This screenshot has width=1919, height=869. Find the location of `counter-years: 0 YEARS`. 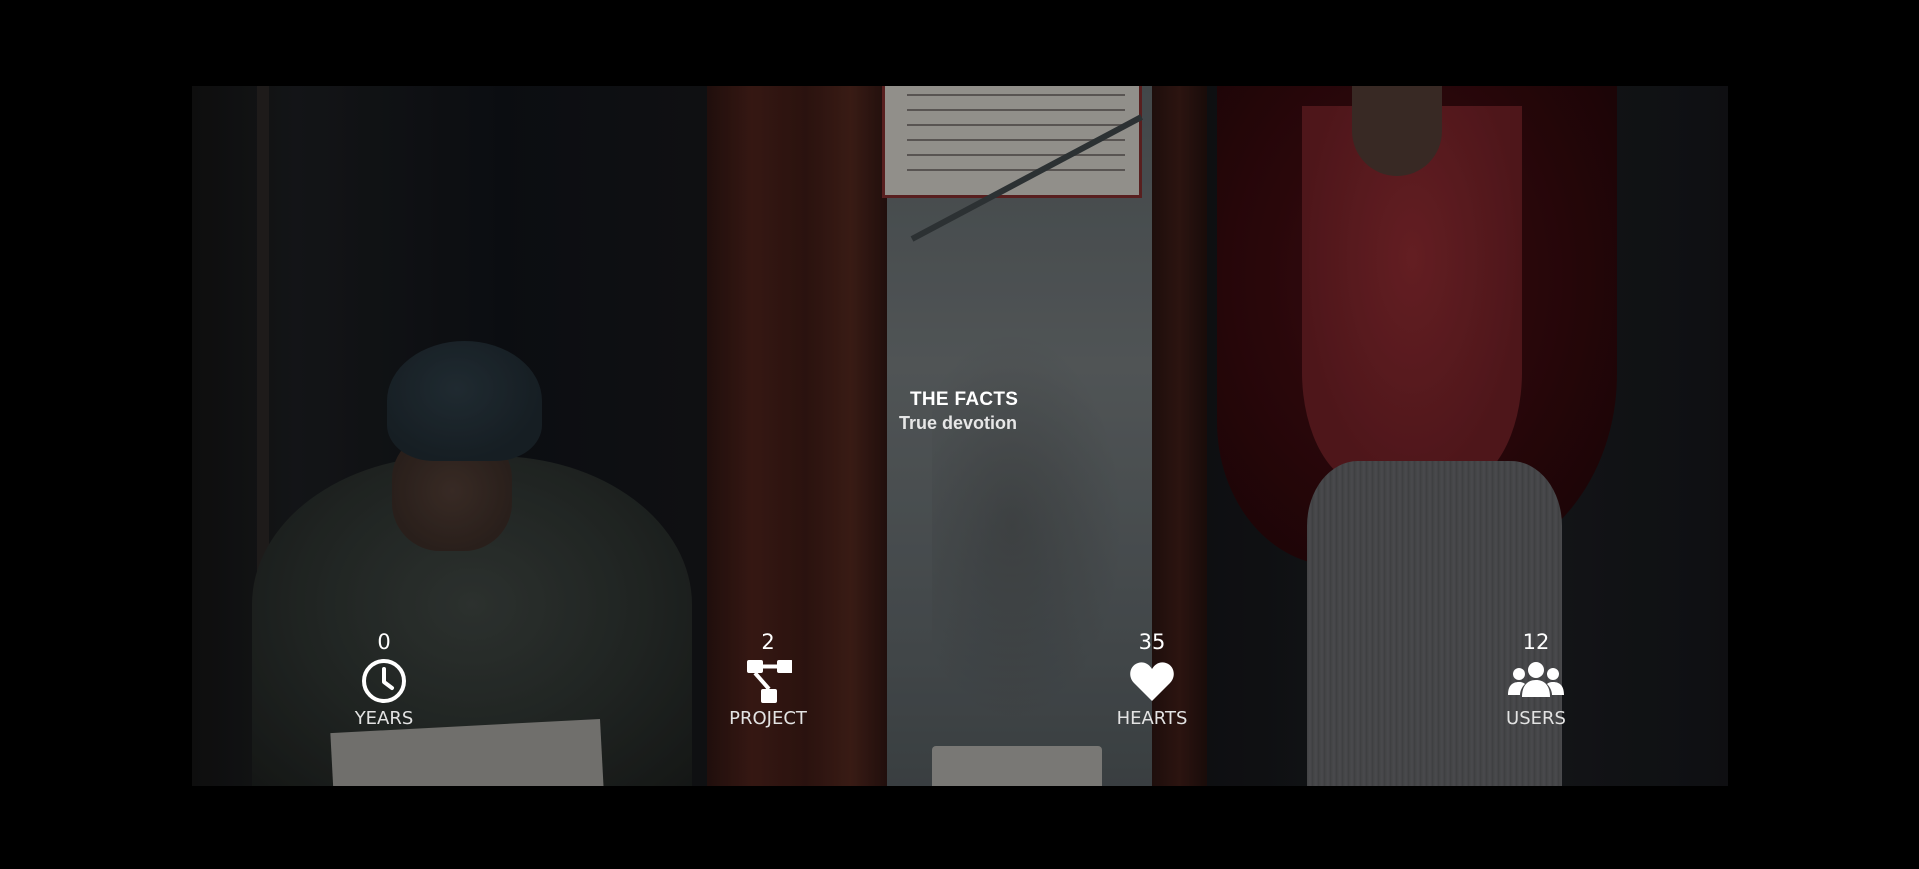

counter-years: 0 YEARS is located at coordinates (384, 678).